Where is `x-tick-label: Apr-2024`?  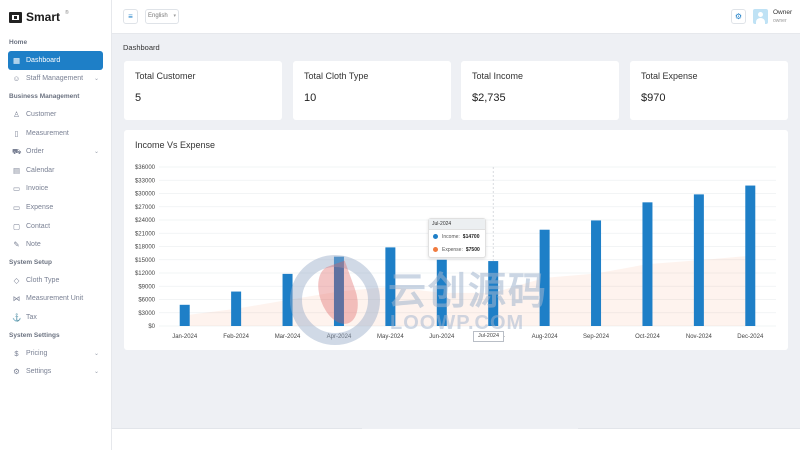 x-tick-label: Apr-2024 is located at coordinates (339, 337).